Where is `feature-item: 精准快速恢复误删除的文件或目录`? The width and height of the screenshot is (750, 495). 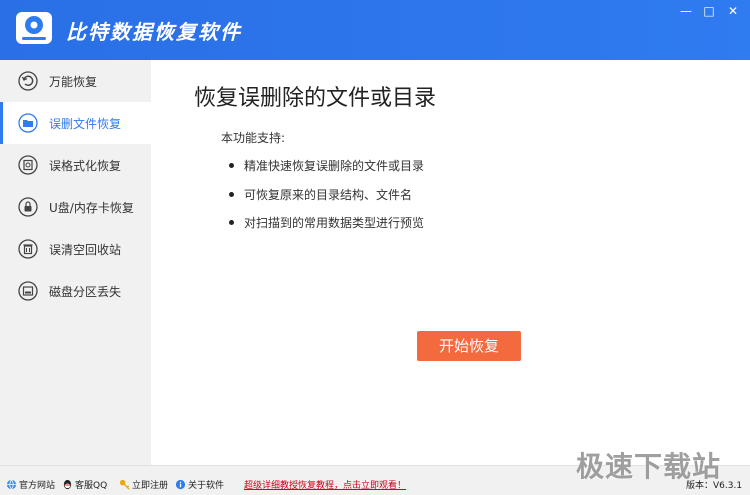 feature-item: 精准快速恢复误删除的文件或目录 is located at coordinates (326, 165).